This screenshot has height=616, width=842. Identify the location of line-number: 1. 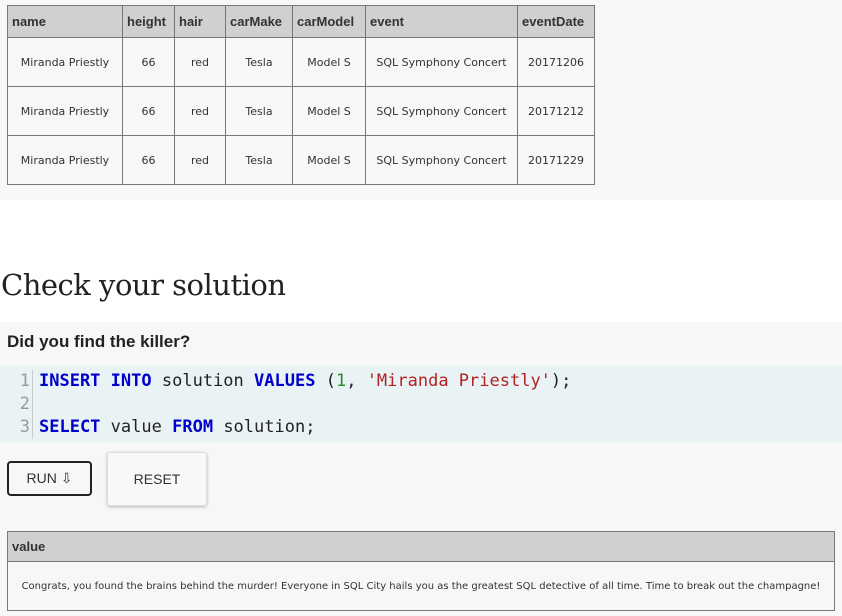
(16, 381).